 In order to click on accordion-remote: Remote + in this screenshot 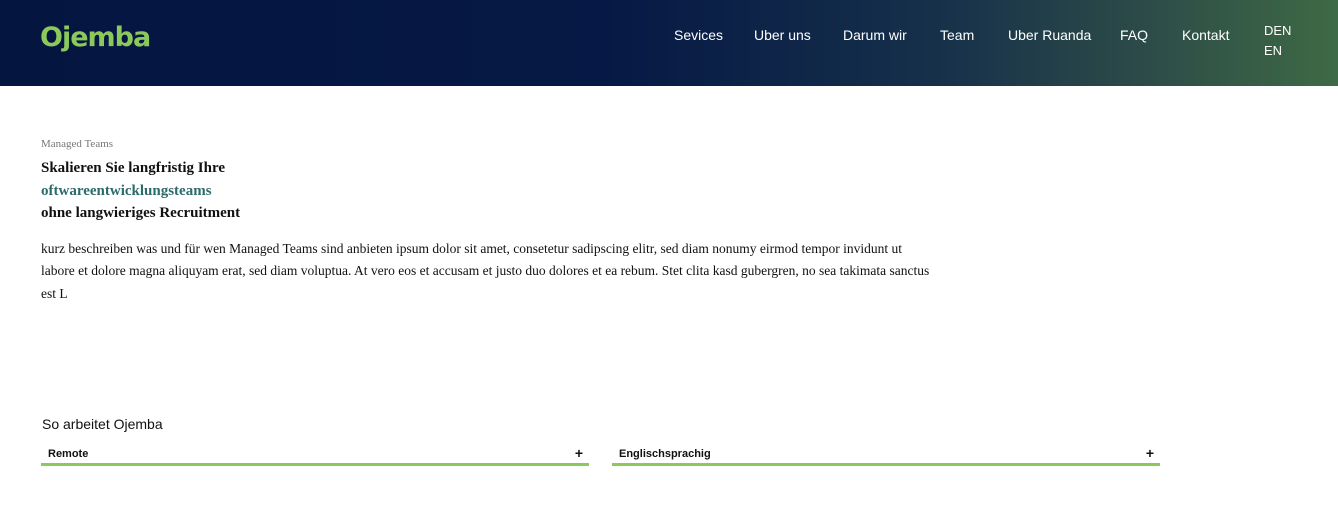, I will do `click(315, 455)`.